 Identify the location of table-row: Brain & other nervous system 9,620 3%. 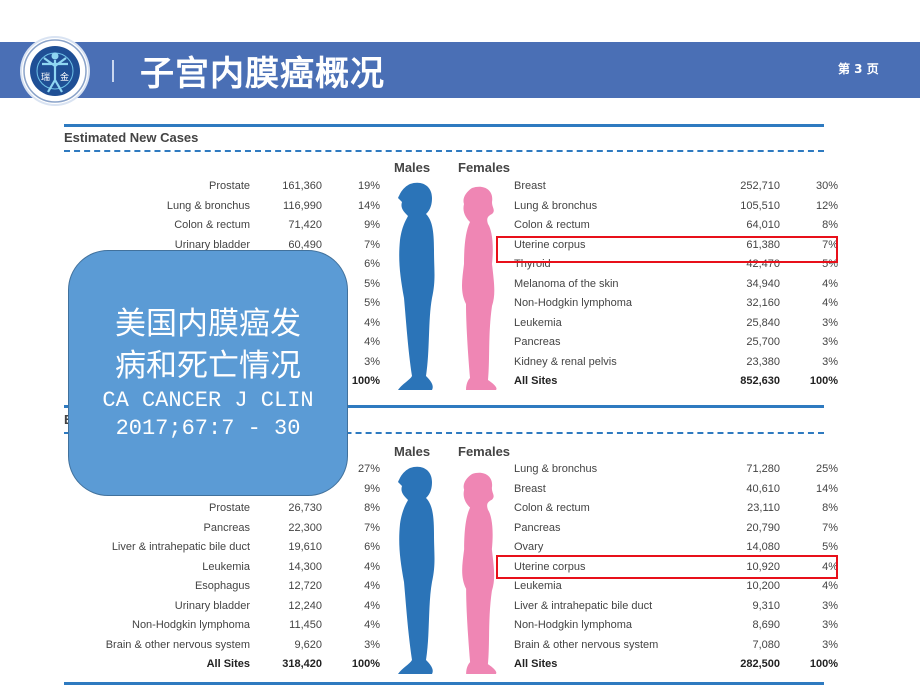
(190, 648).